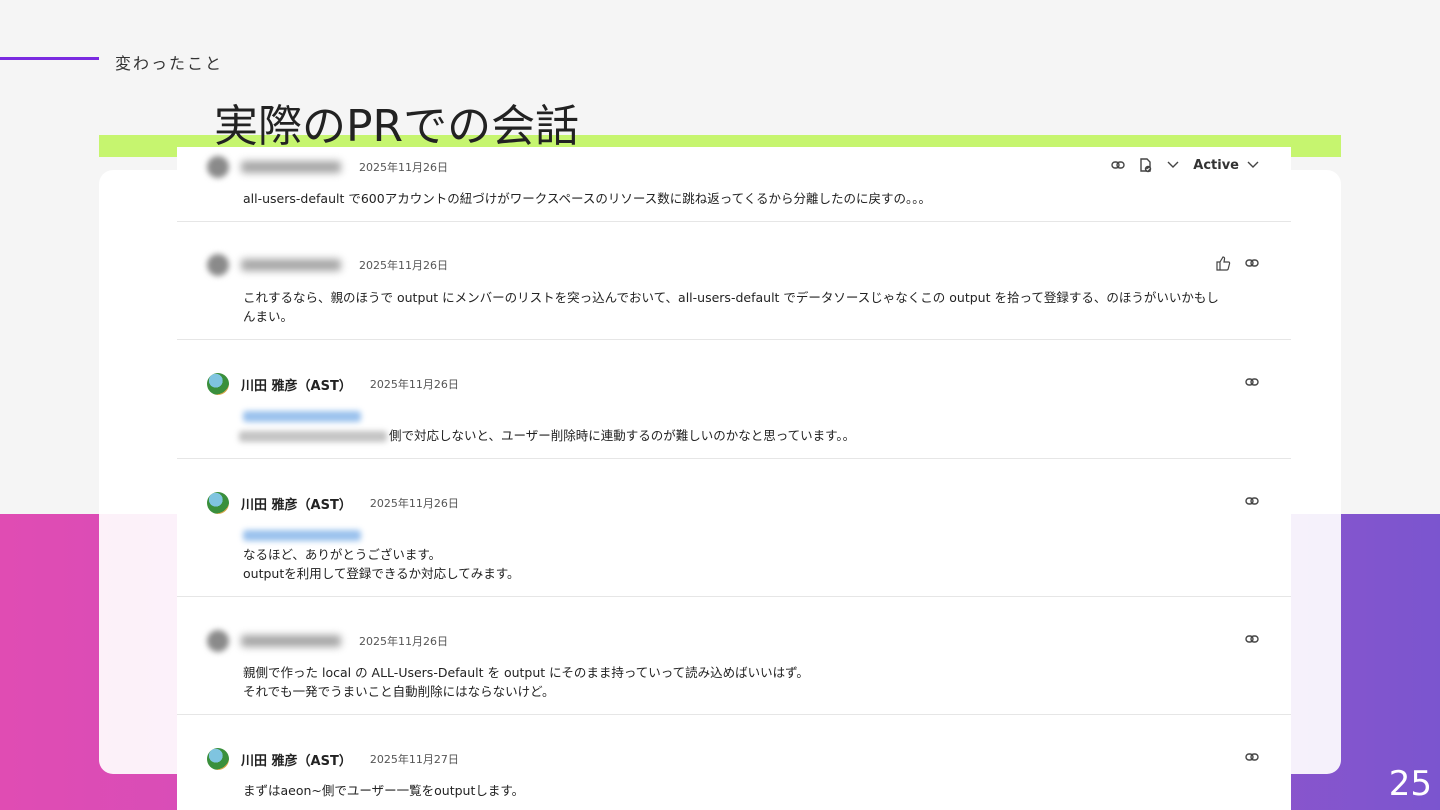 This screenshot has width=1440, height=810. Describe the element at coordinates (622, 435) in the screenshot. I see `comment-line: 側で対応しないと、ユーザー削除時に連動するのが難しいのかなと思っています。。` at that location.